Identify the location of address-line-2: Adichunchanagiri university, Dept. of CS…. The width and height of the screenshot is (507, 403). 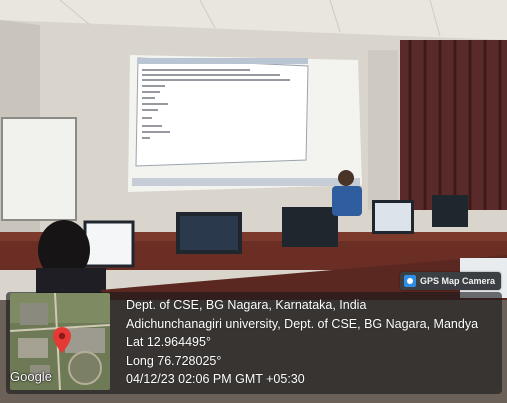
(302, 323).